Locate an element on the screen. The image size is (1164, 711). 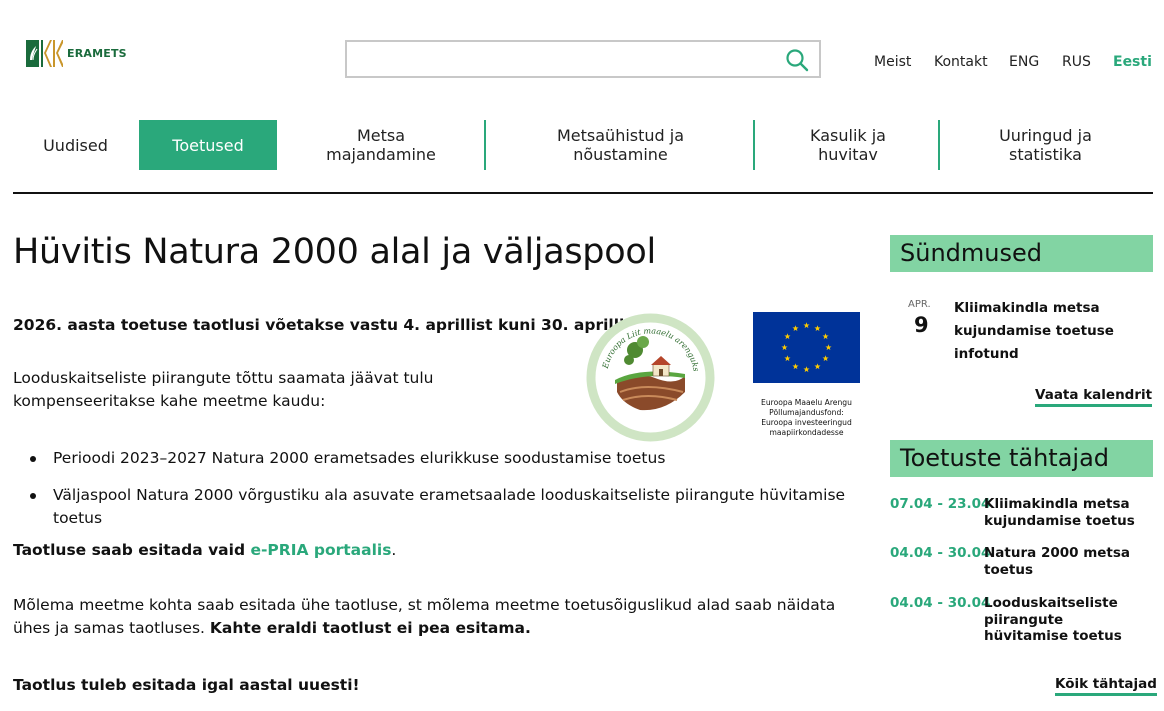
logo-text: ERAMETS is located at coordinates (97, 53).